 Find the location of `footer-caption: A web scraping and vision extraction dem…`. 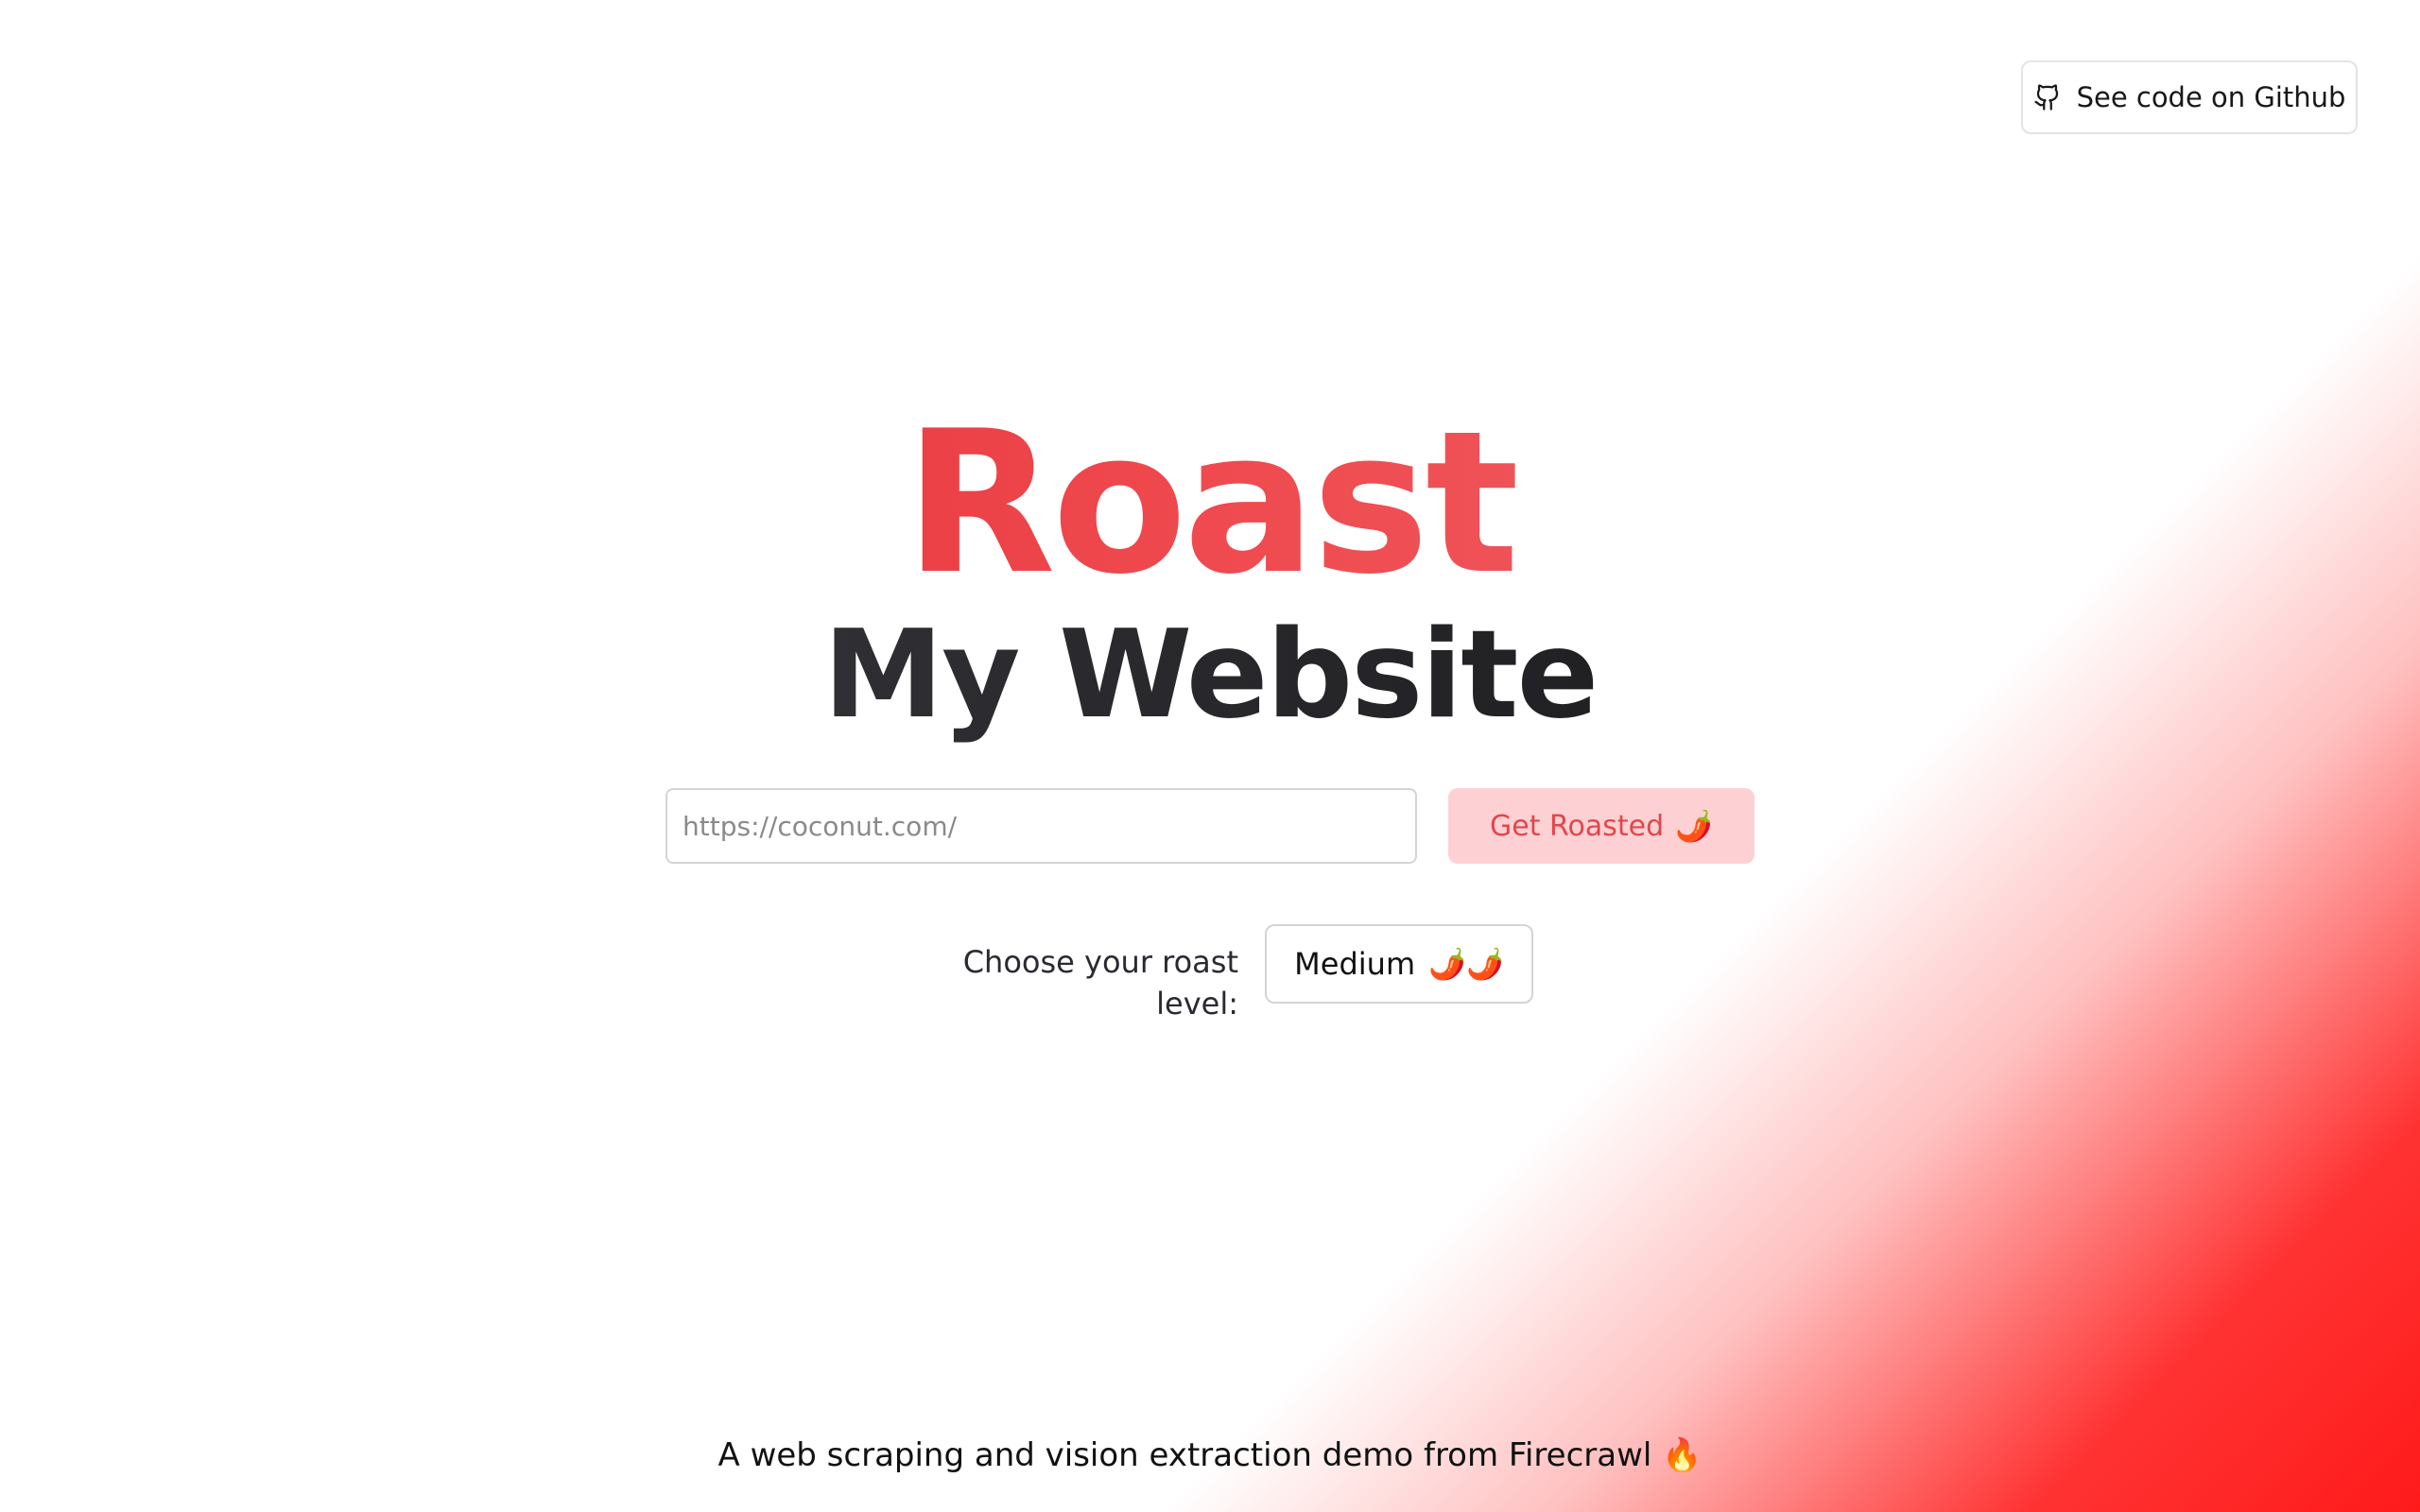

footer-caption: A web scraping and vision extraction dem… is located at coordinates (1210, 1455).